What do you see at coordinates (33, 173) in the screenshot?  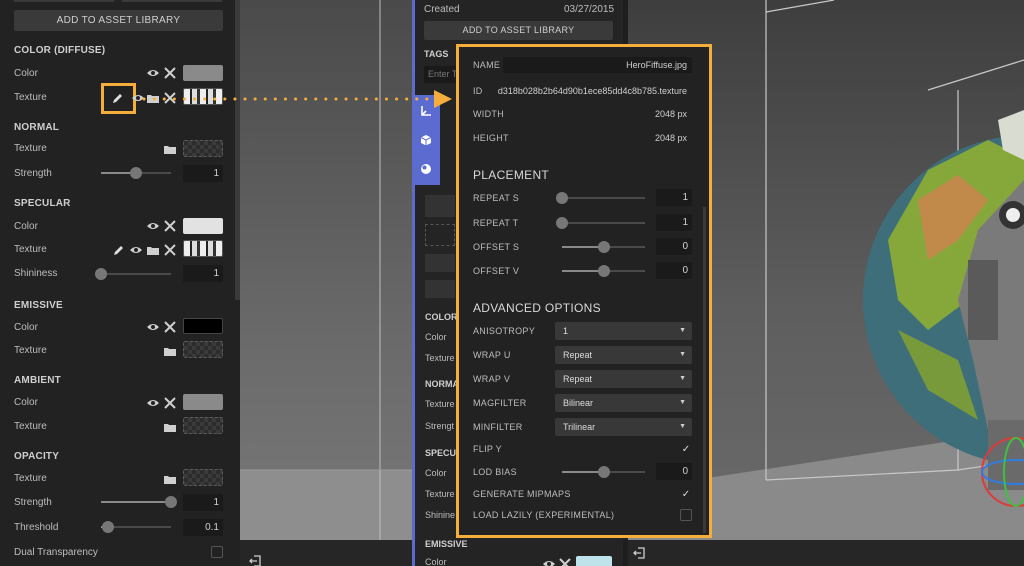 I see `normal-strength-label: Strength` at bounding box center [33, 173].